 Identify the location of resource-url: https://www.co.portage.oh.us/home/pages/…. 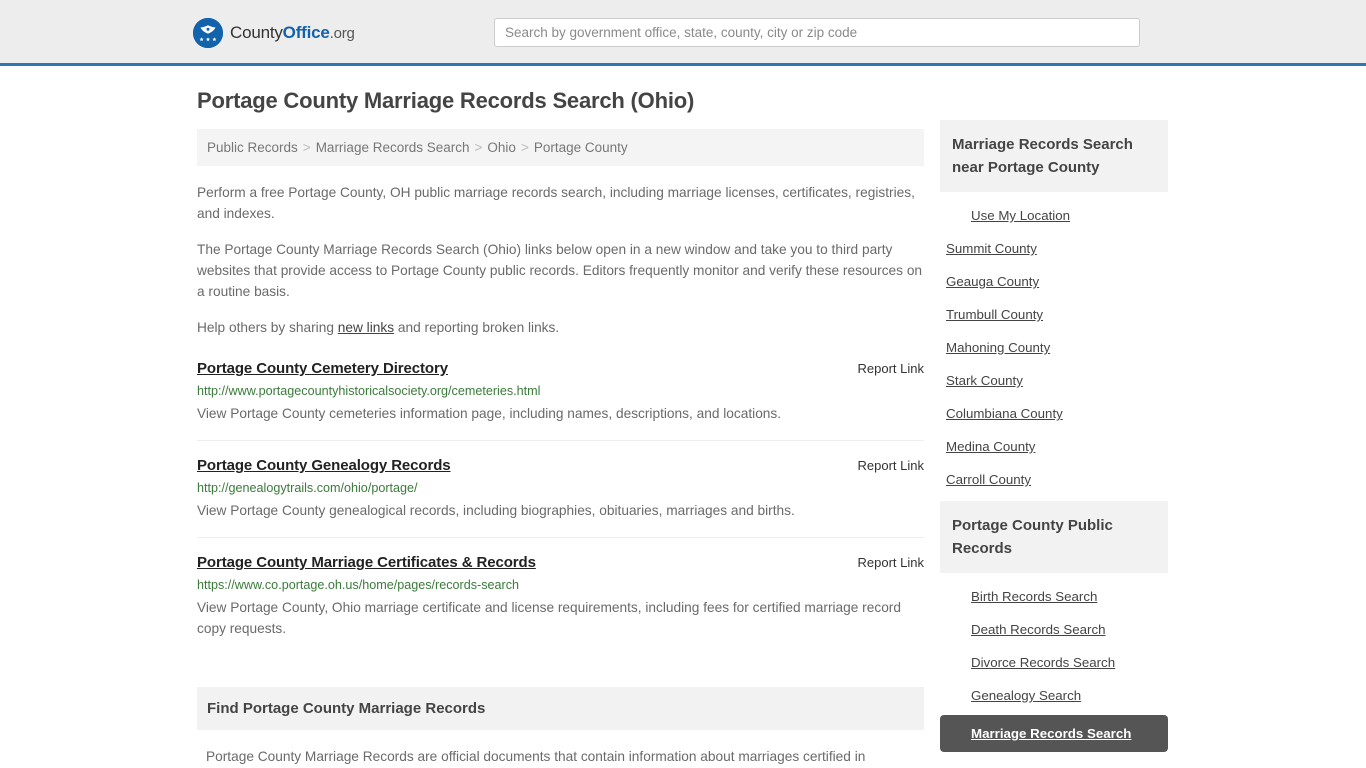
(560, 585).